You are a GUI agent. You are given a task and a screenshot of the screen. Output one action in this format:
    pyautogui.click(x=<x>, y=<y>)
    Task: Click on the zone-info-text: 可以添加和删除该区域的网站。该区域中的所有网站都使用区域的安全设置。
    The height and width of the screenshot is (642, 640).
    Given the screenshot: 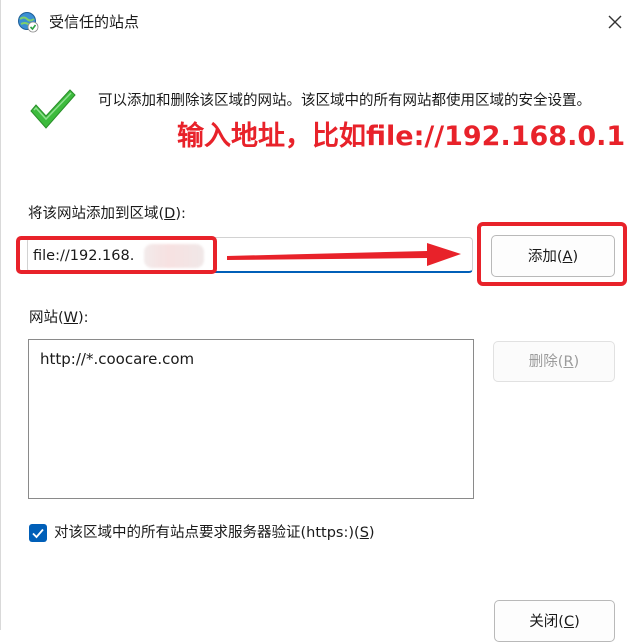 What is the action you would take?
    pyautogui.click(x=344, y=101)
    